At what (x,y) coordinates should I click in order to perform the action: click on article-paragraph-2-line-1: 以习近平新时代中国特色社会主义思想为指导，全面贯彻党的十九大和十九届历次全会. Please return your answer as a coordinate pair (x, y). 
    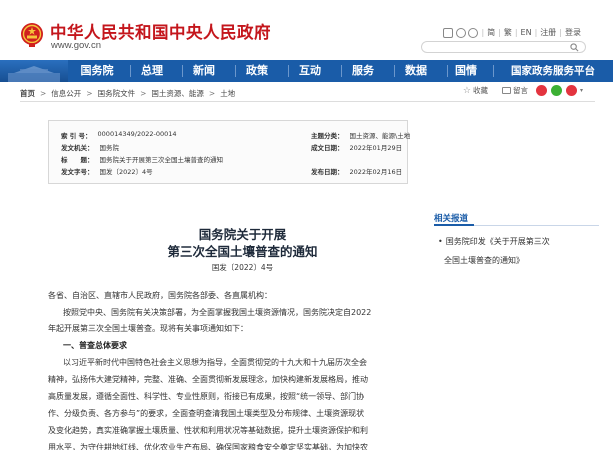
    Looking at the image, I should click on (215, 362).